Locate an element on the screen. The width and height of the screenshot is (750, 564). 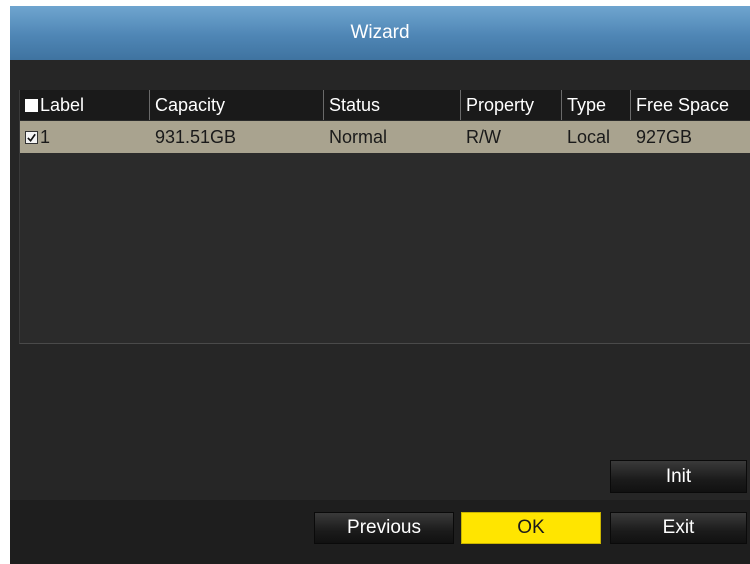
cell-label-text: 1 is located at coordinates (45, 136).